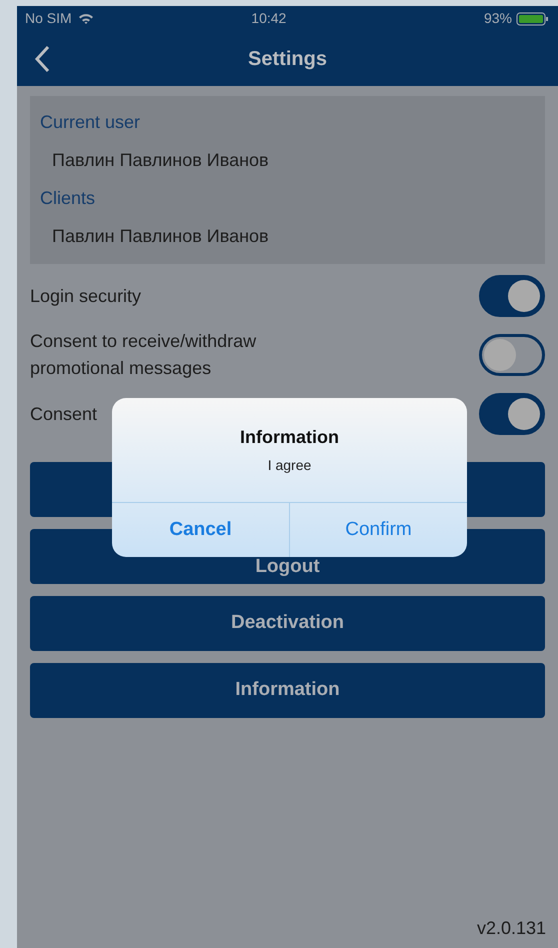 This screenshot has width=558, height=948. I want to click on dialog-title: Information, so click(289, 437).